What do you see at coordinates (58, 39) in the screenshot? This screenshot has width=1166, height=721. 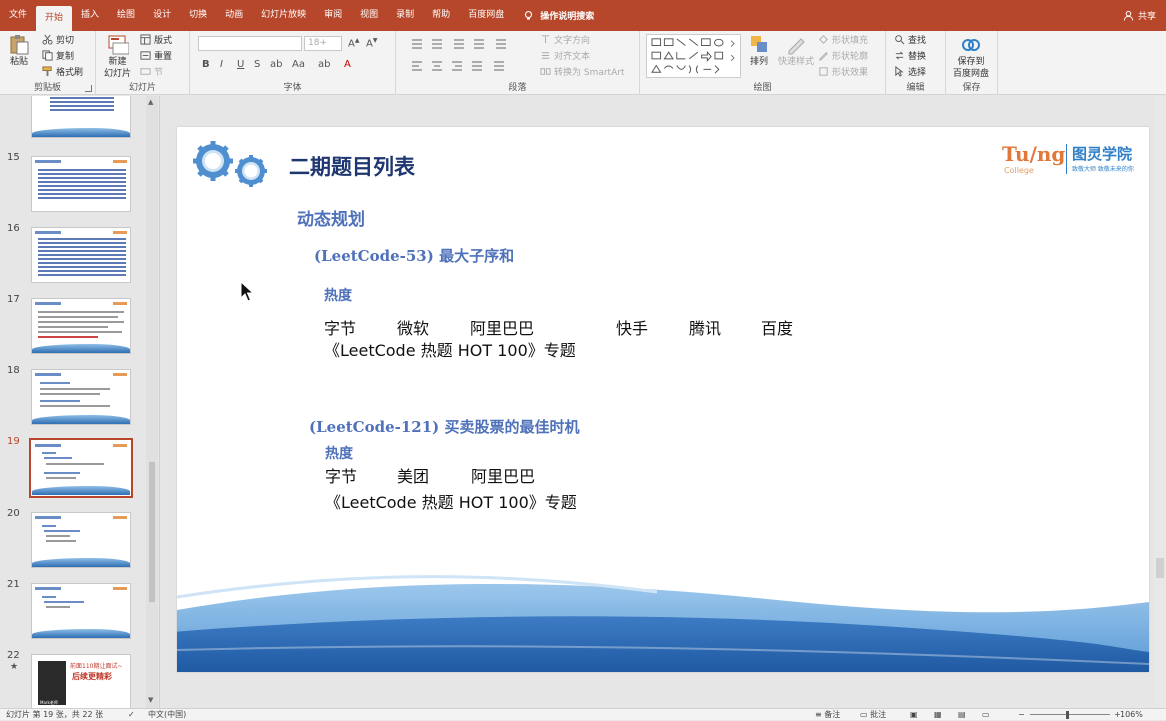 I see `cut-button: 剪切` at bounding box center [58, 39].